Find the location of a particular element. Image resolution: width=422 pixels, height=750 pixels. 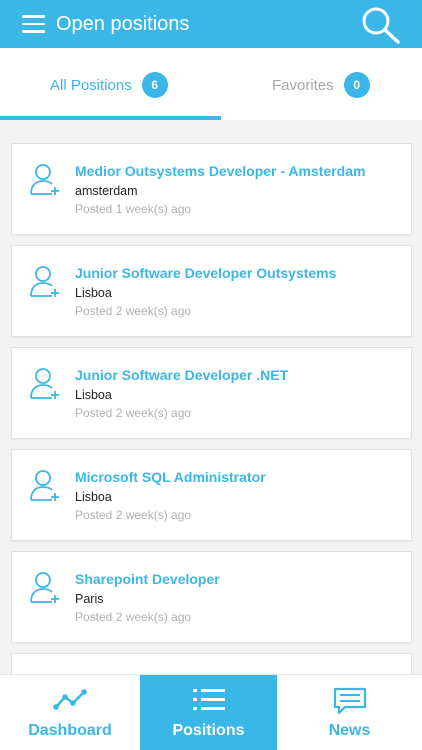

nav-positions: Positions is located at coordinates (208, 712).